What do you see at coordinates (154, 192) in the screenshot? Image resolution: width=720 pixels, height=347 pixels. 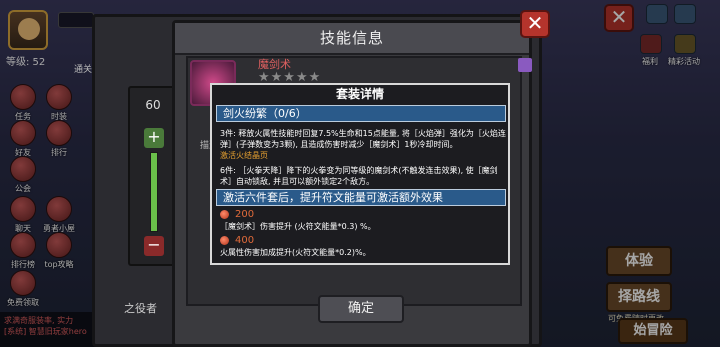 I see `slider-track` at bounding box center [154, 192].